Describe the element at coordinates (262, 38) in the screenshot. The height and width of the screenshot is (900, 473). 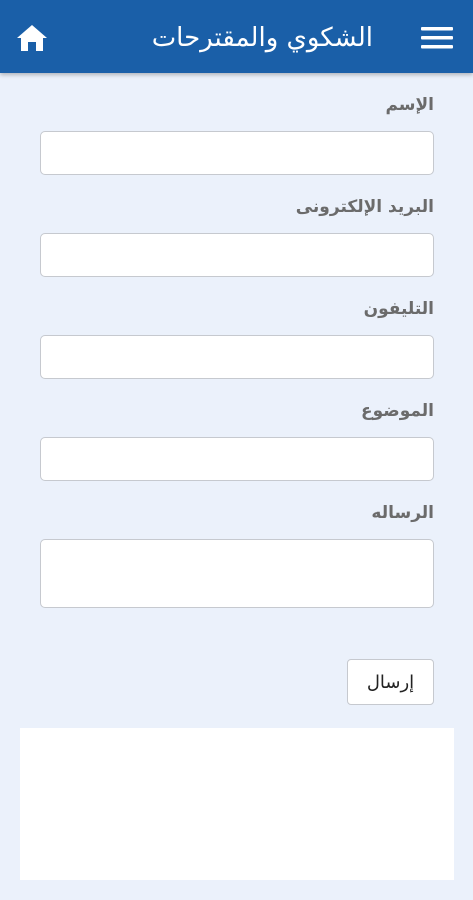
I see `page-title: الشكوي والمقترحات` at that location.